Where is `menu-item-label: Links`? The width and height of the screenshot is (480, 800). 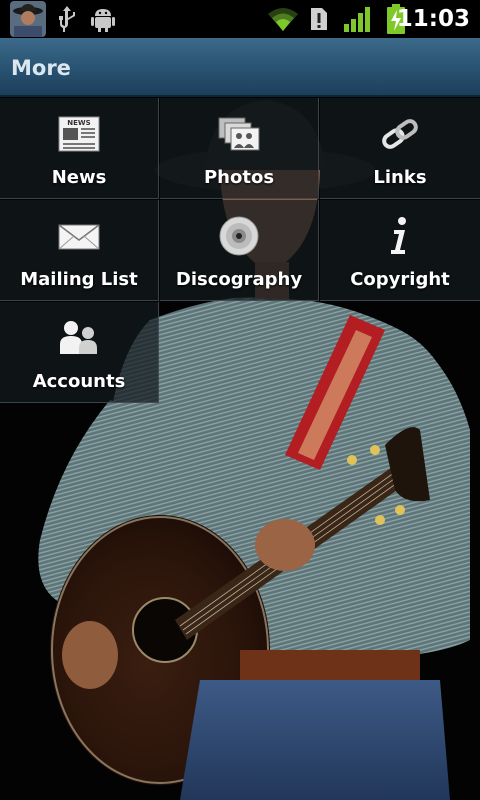 menu-item-label: Links is located at coordinates (400, 177).